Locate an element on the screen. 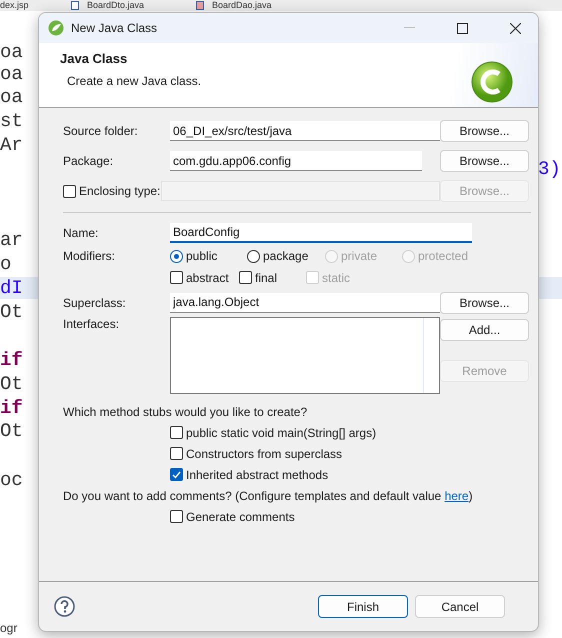 Image resolution: width=562 pixels, height=638 pixels. name-field: BoardConfig is located at coordinates (321, 233).